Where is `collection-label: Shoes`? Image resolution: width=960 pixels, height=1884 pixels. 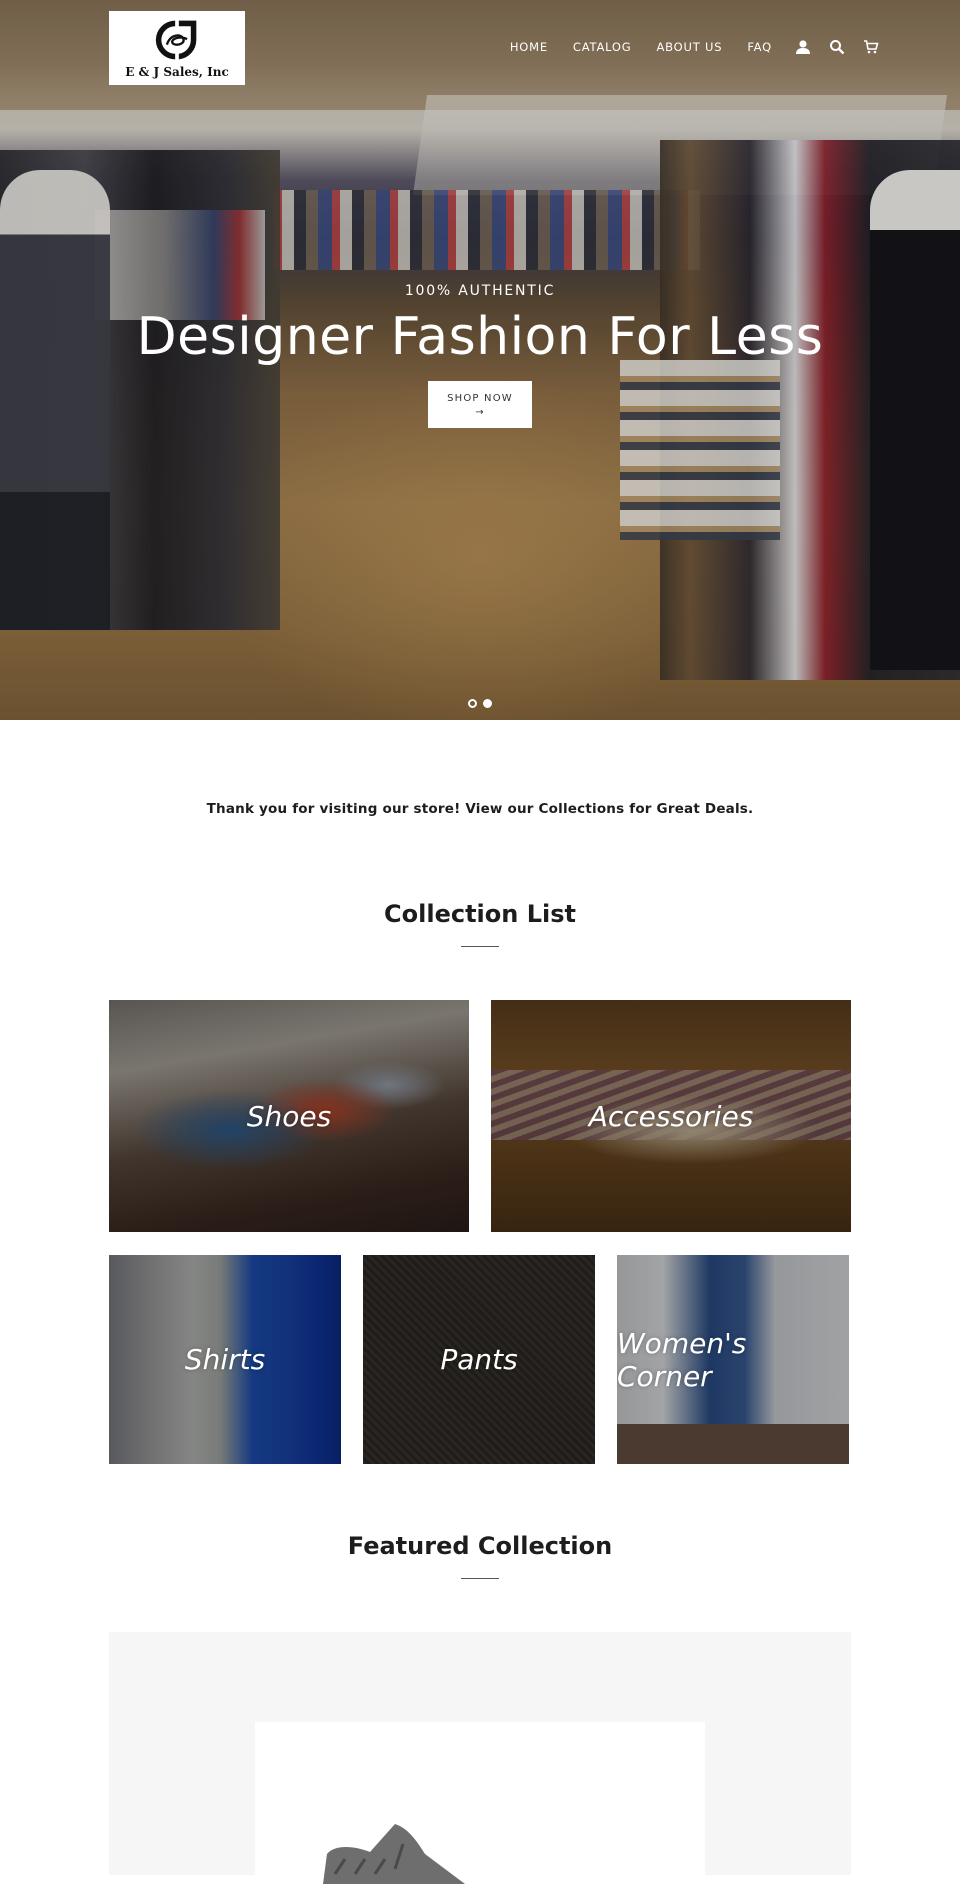 collection-label: Shoes is located at coordinates (289, 1116).